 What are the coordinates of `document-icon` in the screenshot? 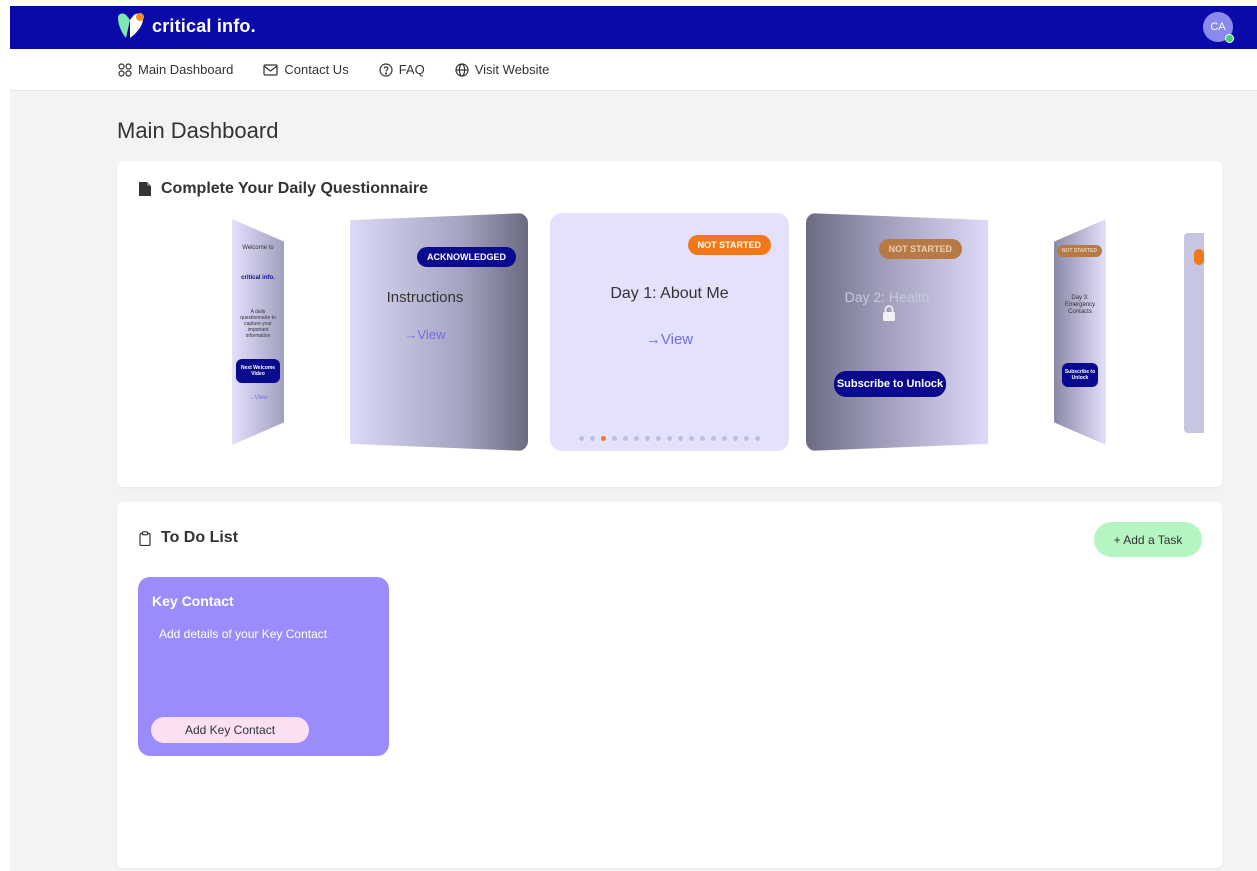 It's located at (145, 189).